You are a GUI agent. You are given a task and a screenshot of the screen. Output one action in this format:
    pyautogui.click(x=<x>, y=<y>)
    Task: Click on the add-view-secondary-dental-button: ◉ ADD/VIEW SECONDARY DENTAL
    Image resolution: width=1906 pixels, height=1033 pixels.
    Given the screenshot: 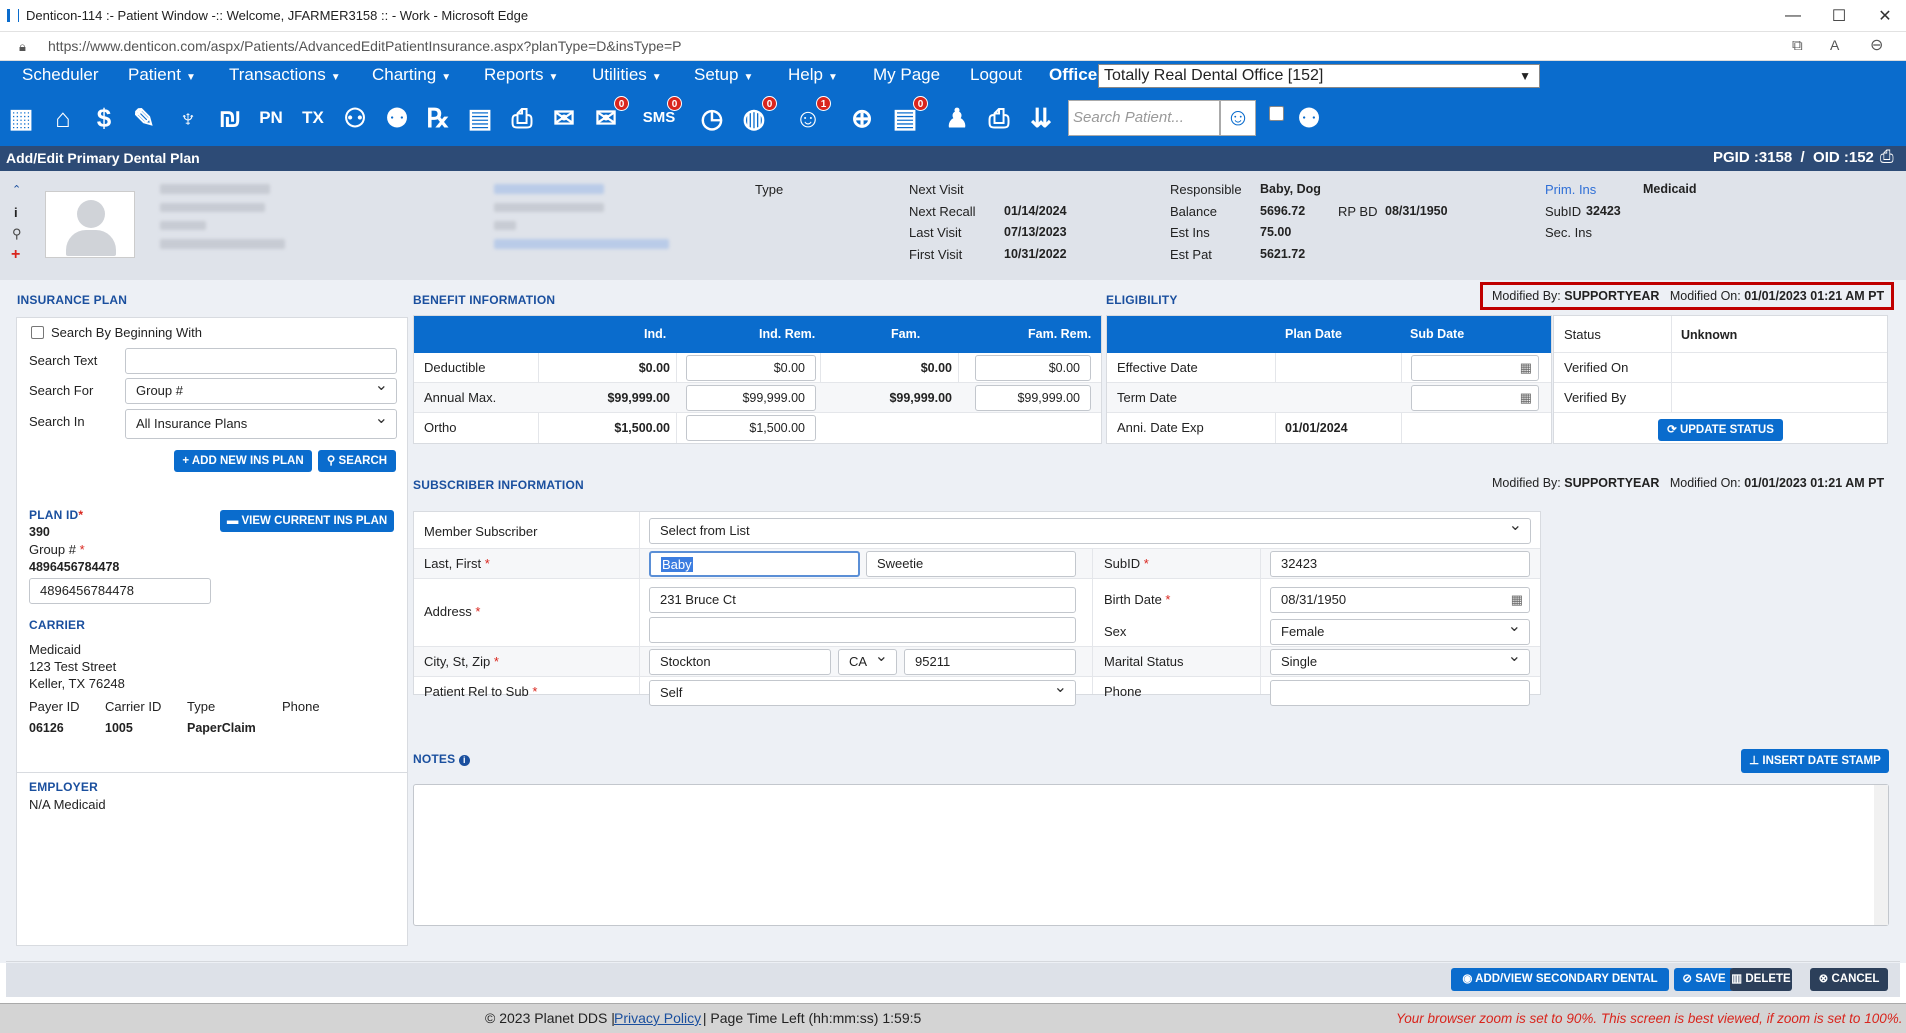 What is the action you would take?
    pyautogui.click(x=1560, y=979)
    